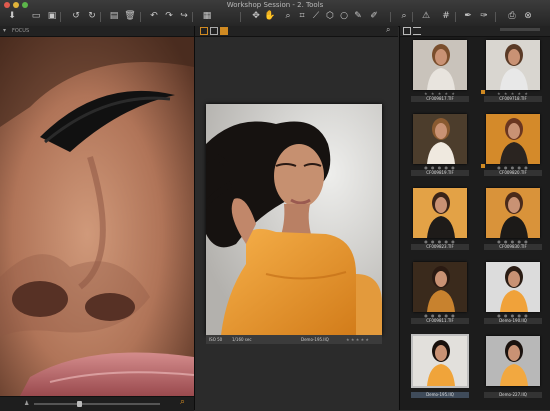 The height and width of the screenshot is (411, 550). I want to click on thumbnail-label: CF009830.TIF, so click(513, 247).